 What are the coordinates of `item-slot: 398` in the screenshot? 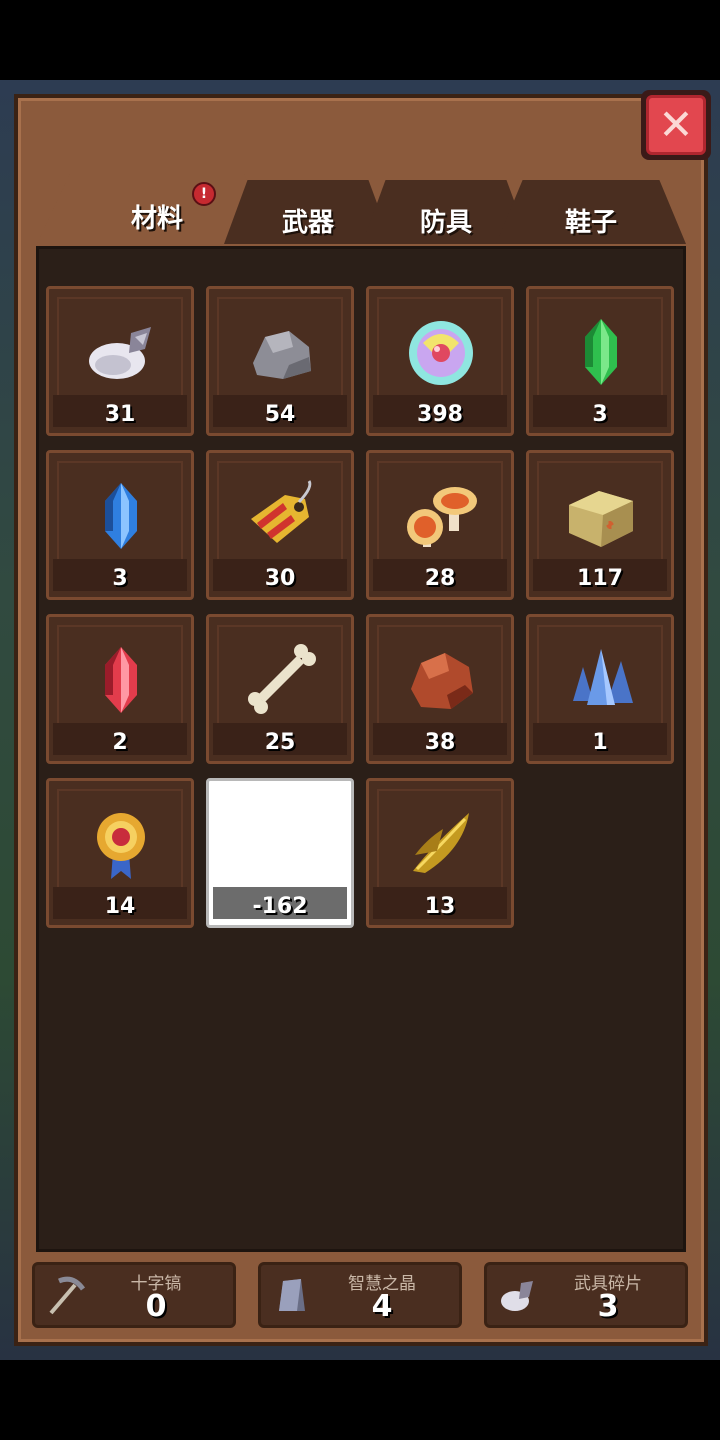 It's located at (440, 361).